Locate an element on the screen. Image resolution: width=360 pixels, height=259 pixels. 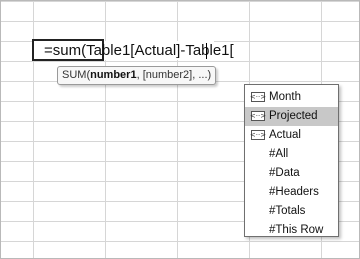
dropdown-item-headers: #Headers is located at coordinates (291, 192).